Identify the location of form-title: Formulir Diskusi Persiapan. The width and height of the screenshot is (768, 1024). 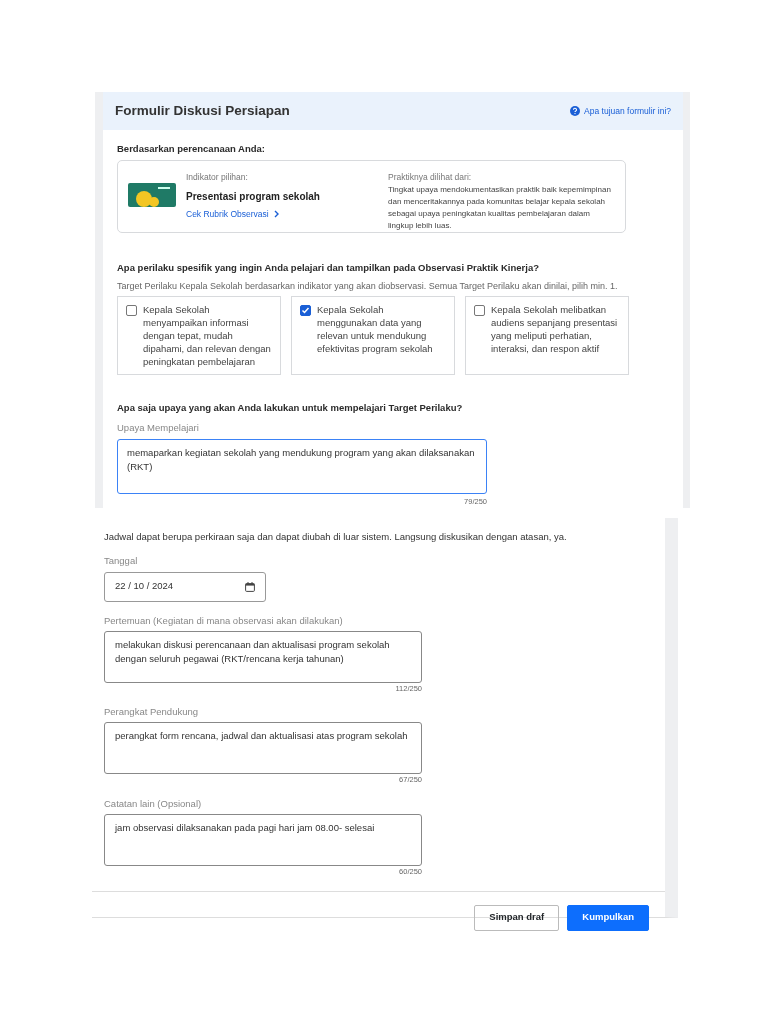
(202, 110).